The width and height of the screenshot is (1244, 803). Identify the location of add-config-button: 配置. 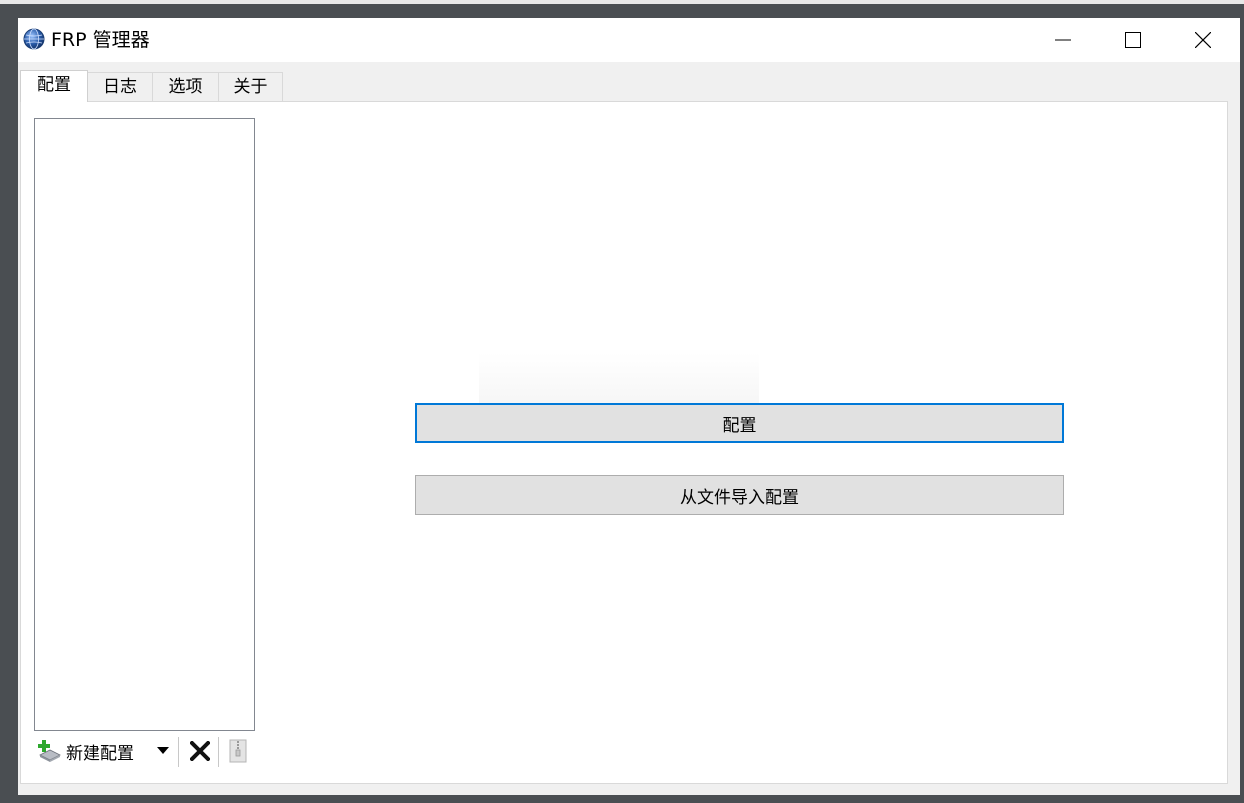
(739, 423).